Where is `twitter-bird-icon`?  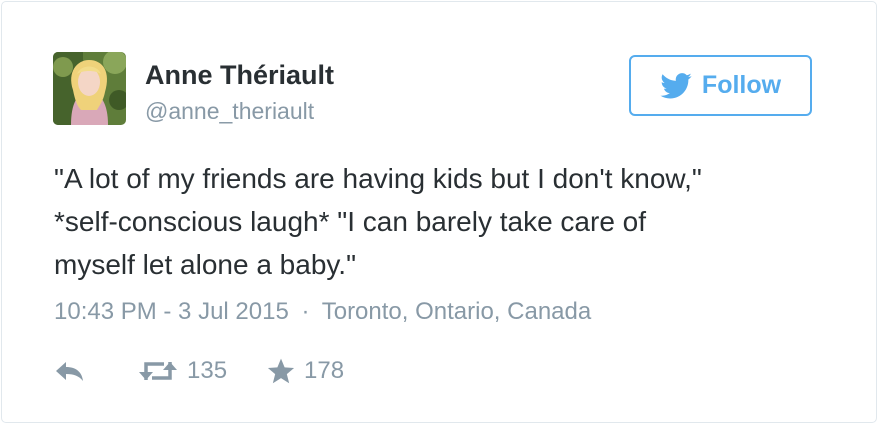
twitter-bird-icon is located at coordinates (676, 85).